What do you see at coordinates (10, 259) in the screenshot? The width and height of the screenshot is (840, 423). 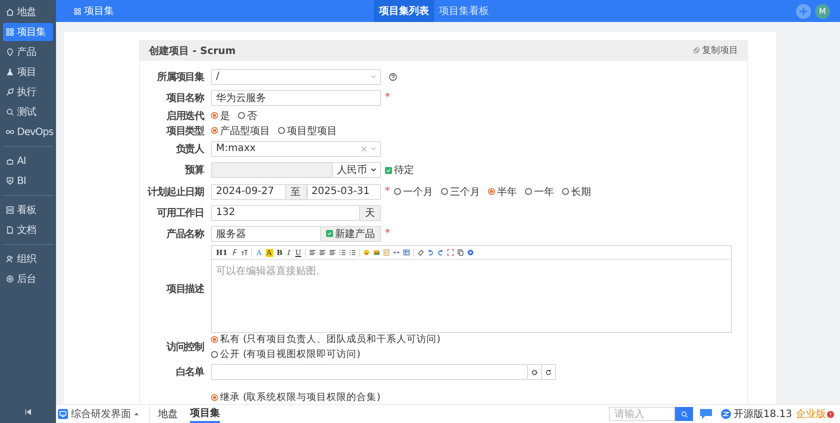 I see `people-icon` at bounding box center [10, 259].